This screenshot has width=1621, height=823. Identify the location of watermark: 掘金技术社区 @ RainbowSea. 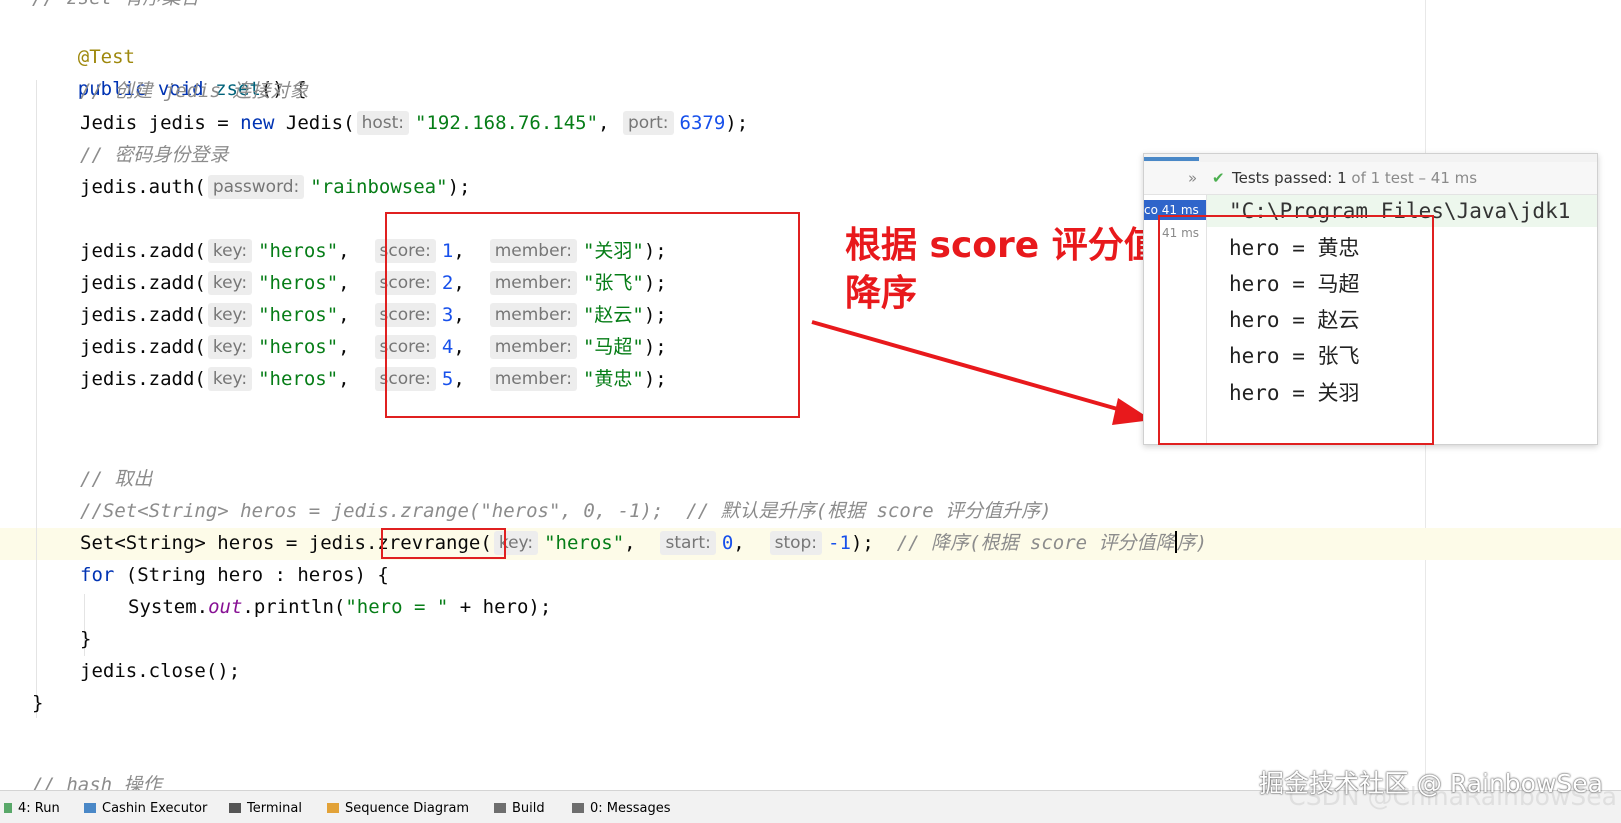
(1430, 783).